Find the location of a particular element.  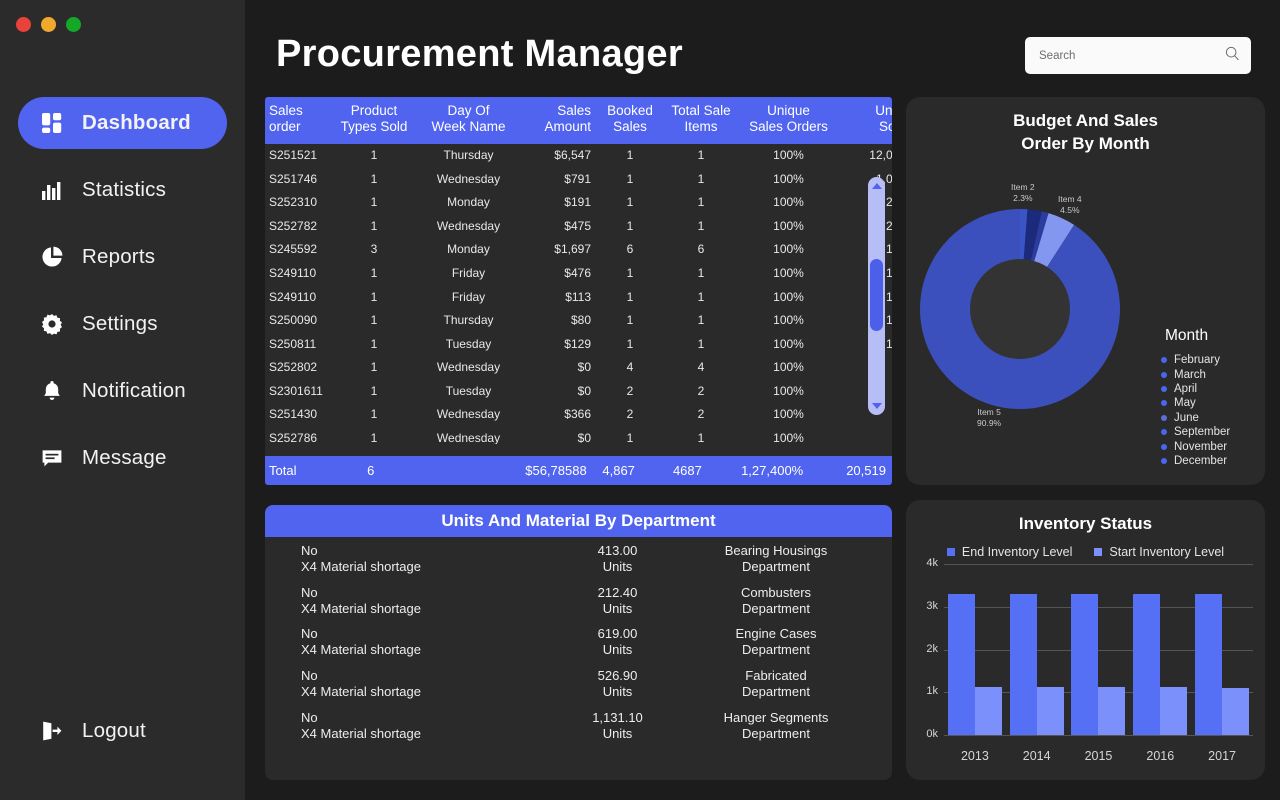

sidebar-item-label: Reports is located at coordinates (119, 256).